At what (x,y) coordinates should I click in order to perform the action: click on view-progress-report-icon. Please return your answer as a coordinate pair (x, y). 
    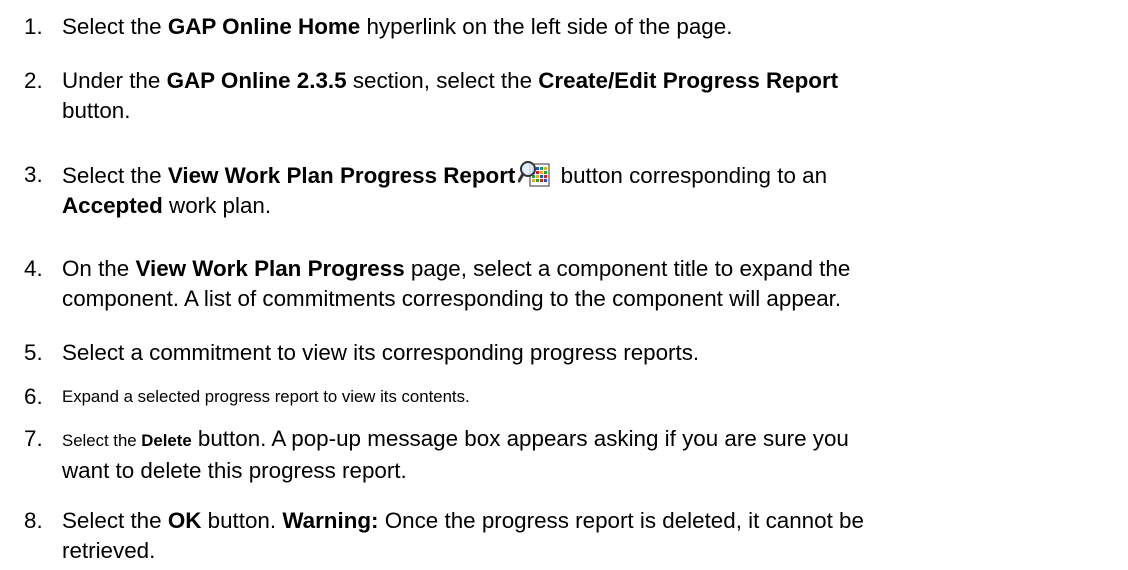
    Looking at the image, I should click on (533, 174).